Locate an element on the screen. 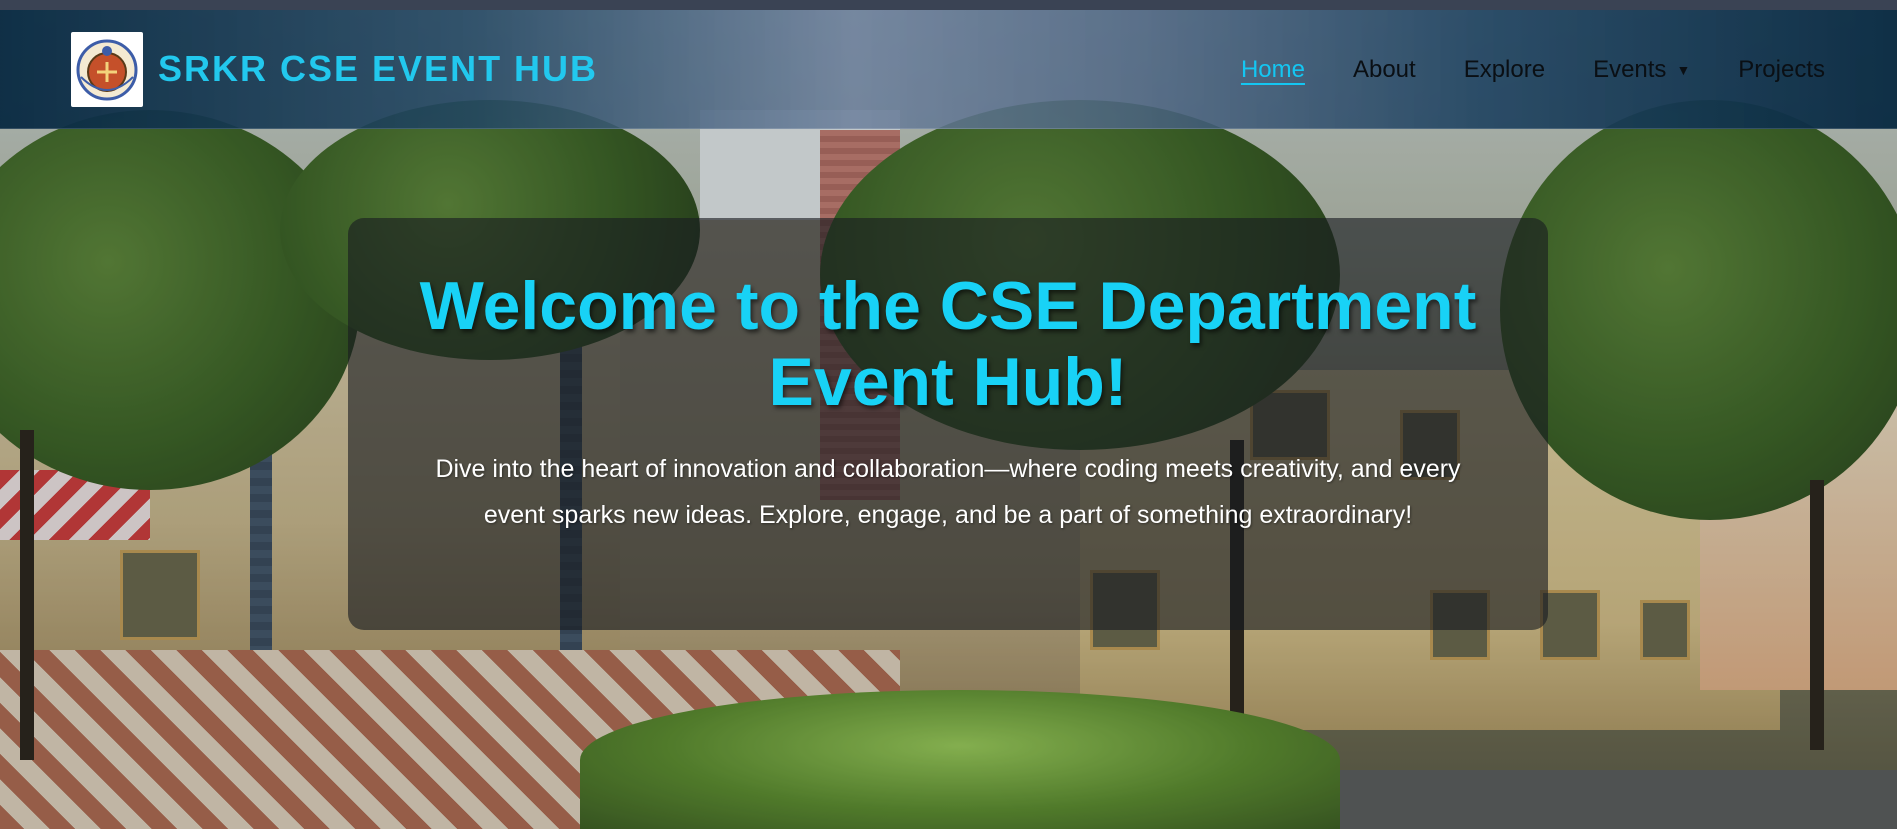 Image resolution: width=1897 pixels, height=829 pixels. nav-projects-link: Projects is located at coordinates (1781, 70).